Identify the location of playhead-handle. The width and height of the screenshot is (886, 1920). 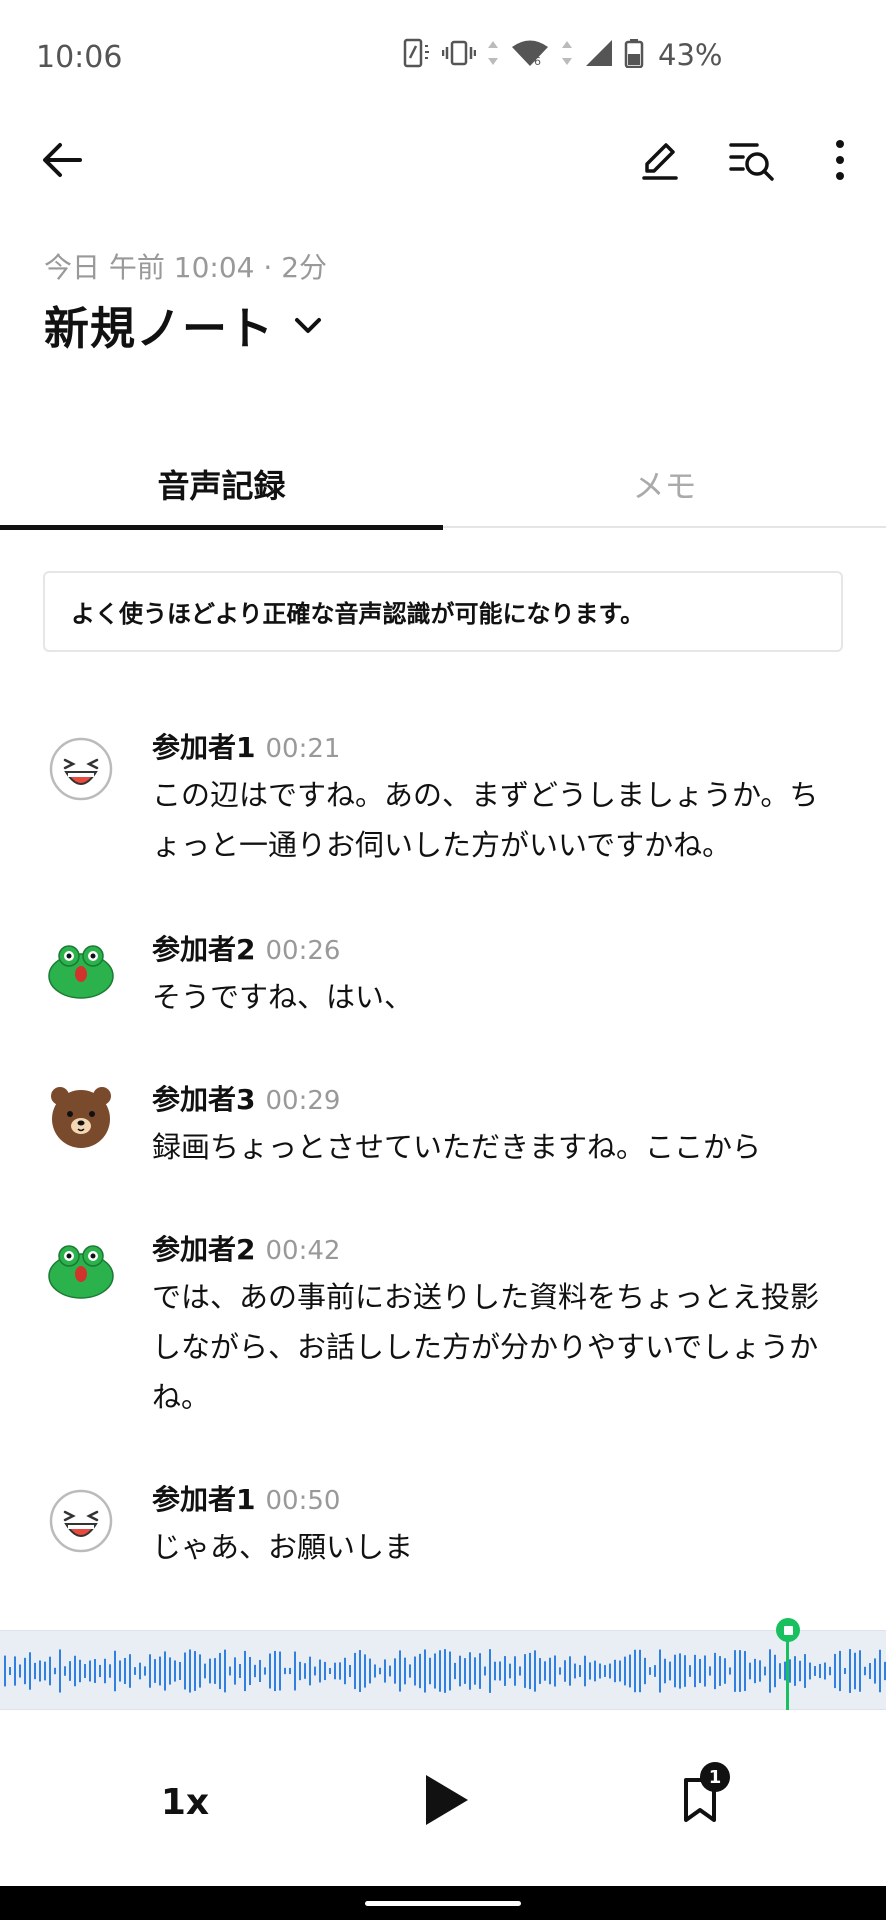
(788, 1630).